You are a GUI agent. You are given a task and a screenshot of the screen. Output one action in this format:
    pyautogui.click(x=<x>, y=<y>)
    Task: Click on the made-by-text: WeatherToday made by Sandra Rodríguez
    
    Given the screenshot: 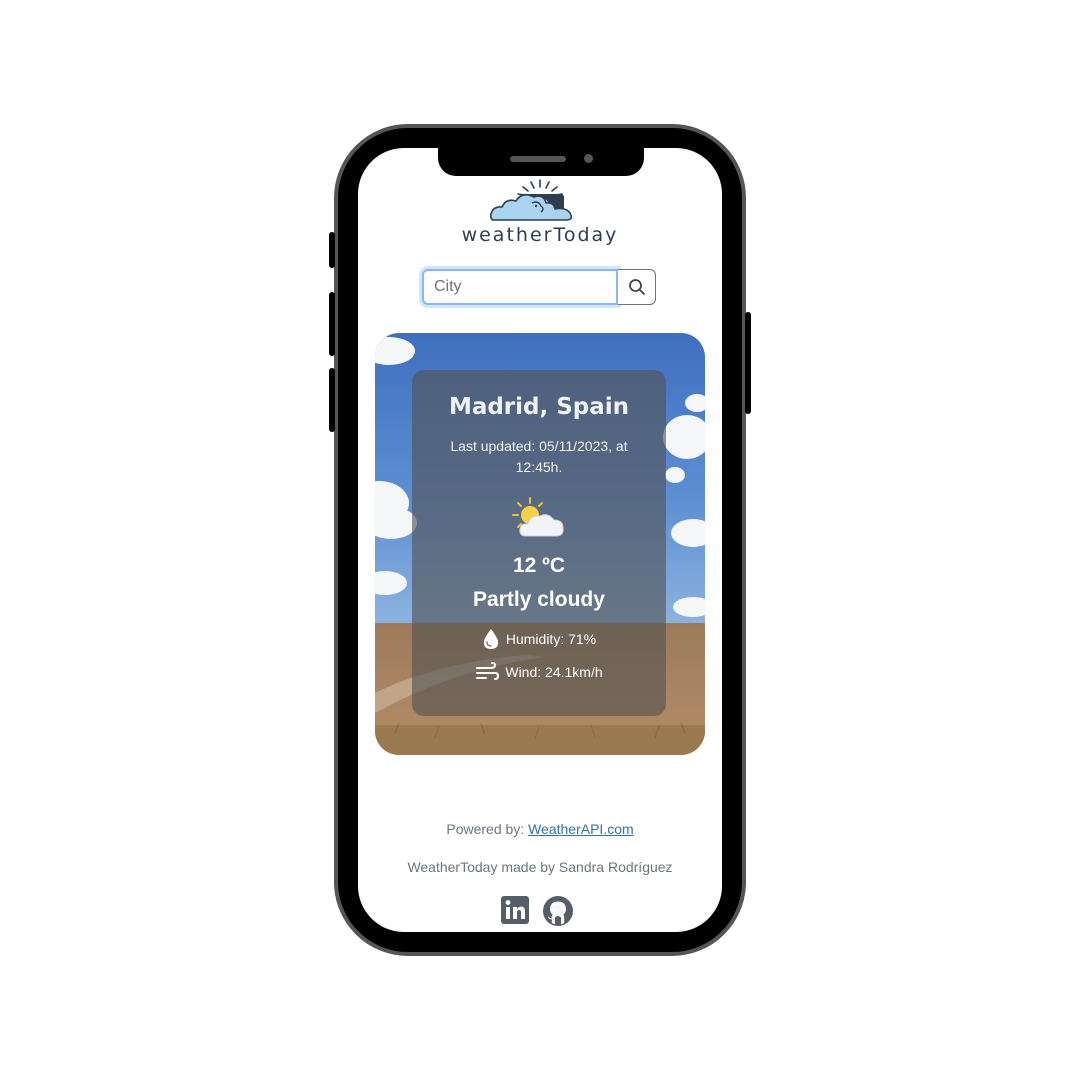 What is the action you would take?
    pyautogui.click(x=540, y=867)
    